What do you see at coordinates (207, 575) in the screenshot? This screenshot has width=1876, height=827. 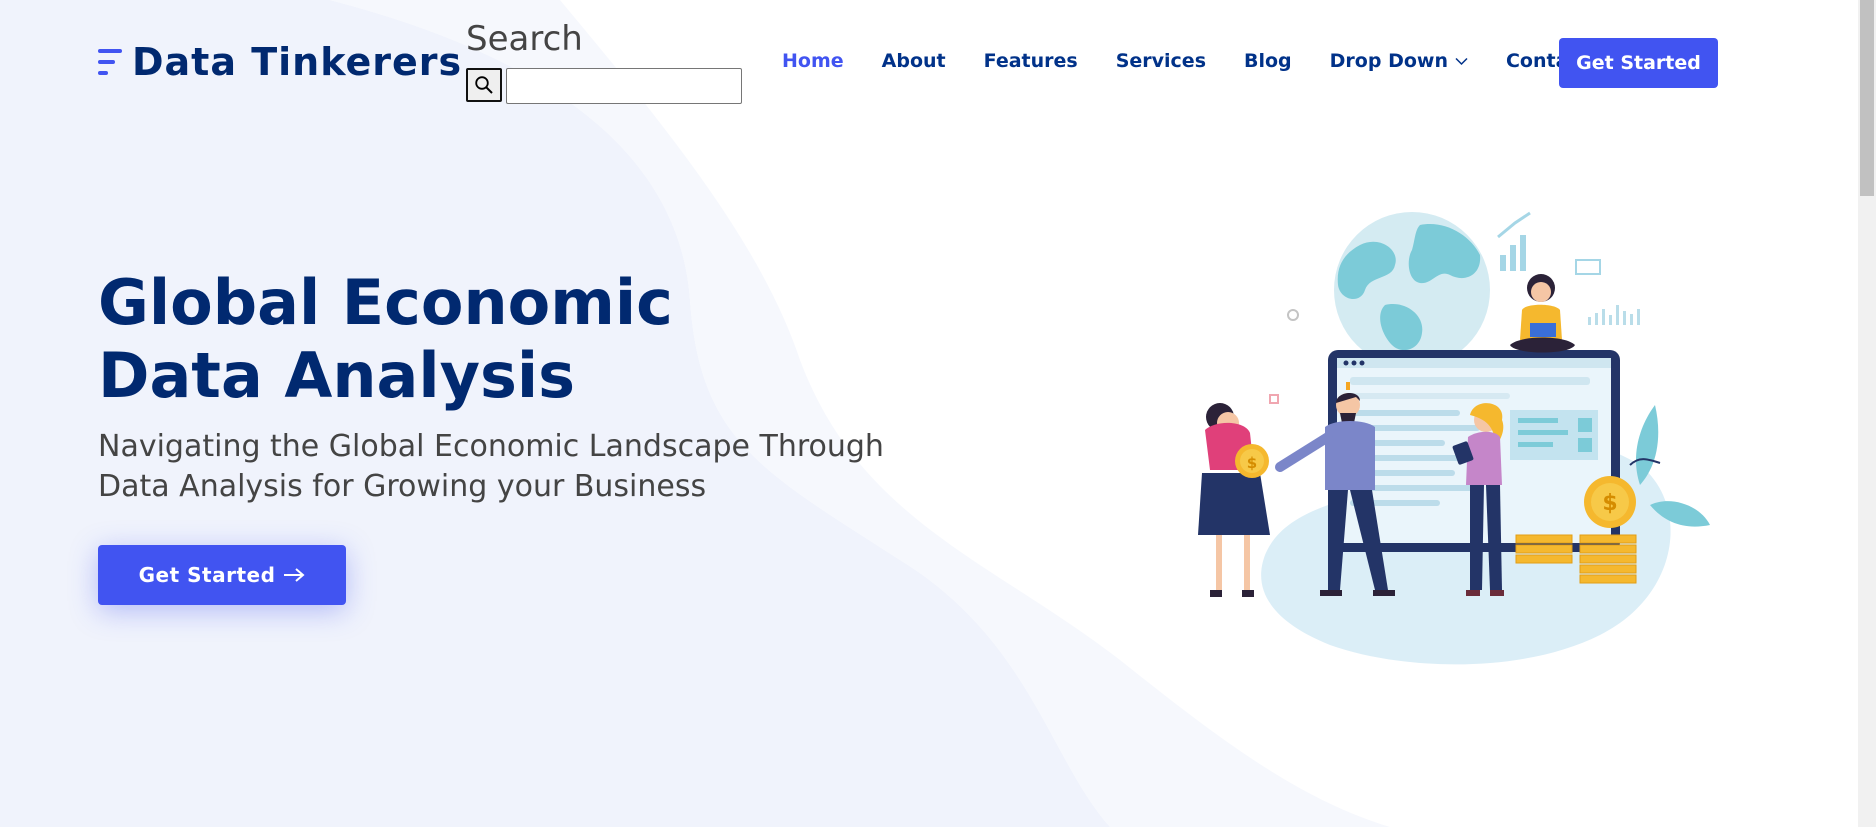 I see `hero-cta-label: Get Started` at bounding box center [207, 575].